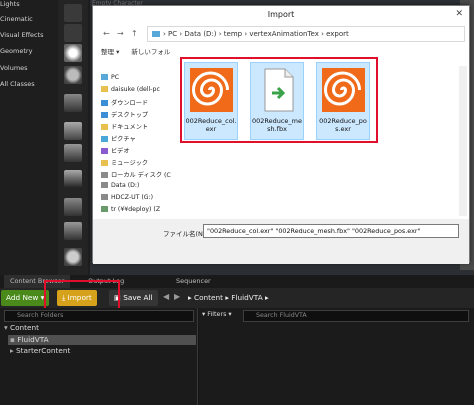 The height and width of the screenshot is (405, 474). I want to click on dialog-title: Import, so click(281, 15).